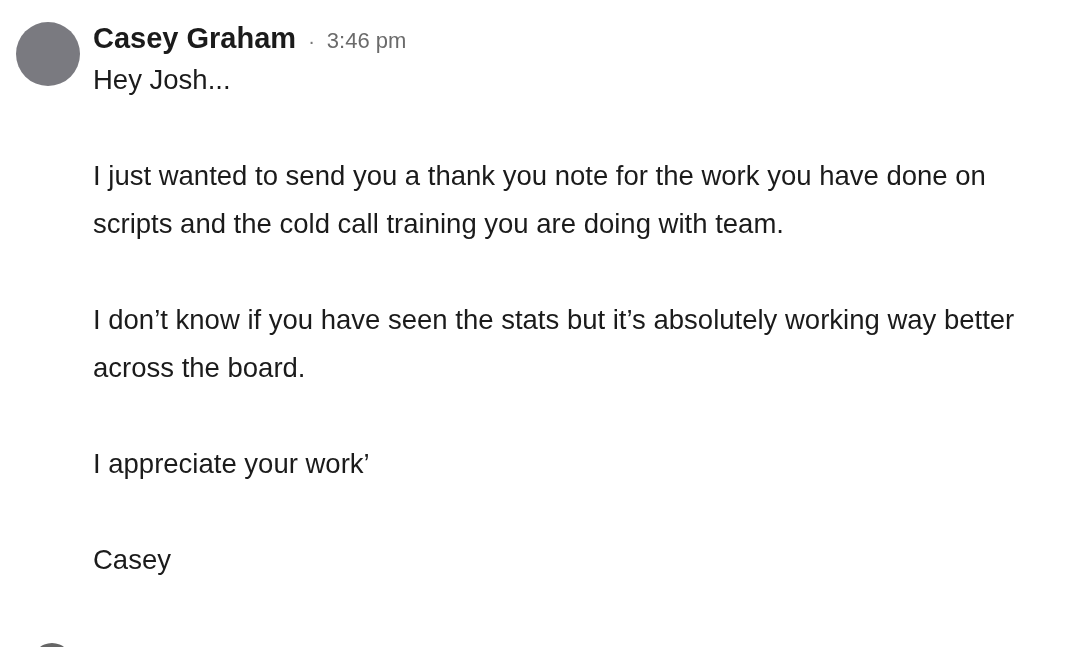  I want to click on message-paragraph: I just wanted to send you a thank you note for the work you have done on scripts and the cold call training you are doing with team., so click(540, 200).